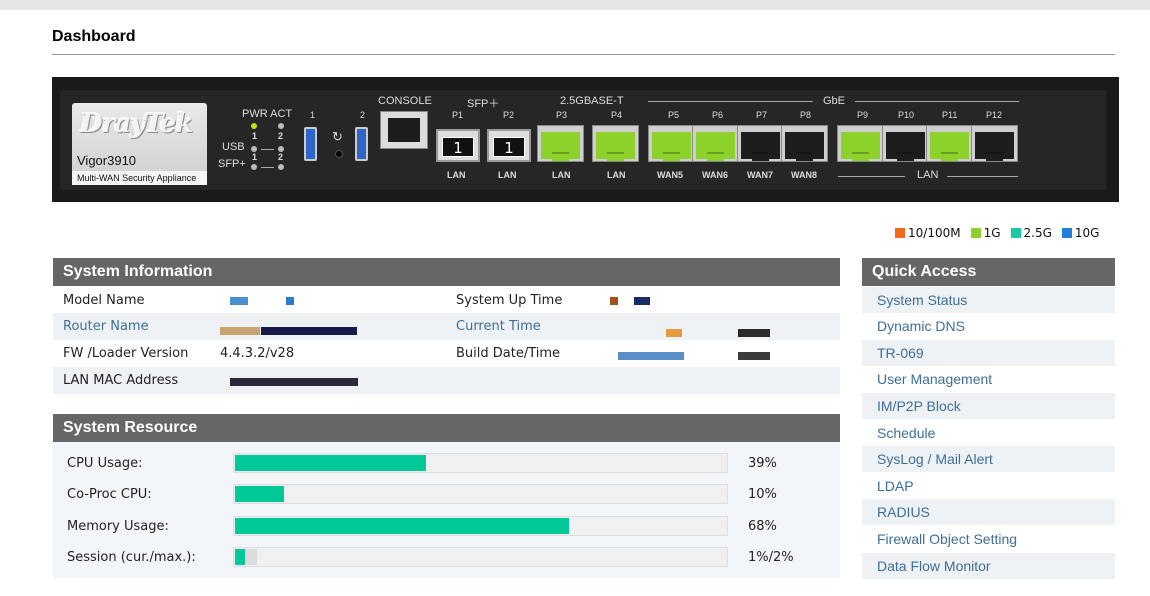  Describe the element at coordinates (255, 136) in the screenshot. I see `usb-led-1: 1` at that location.